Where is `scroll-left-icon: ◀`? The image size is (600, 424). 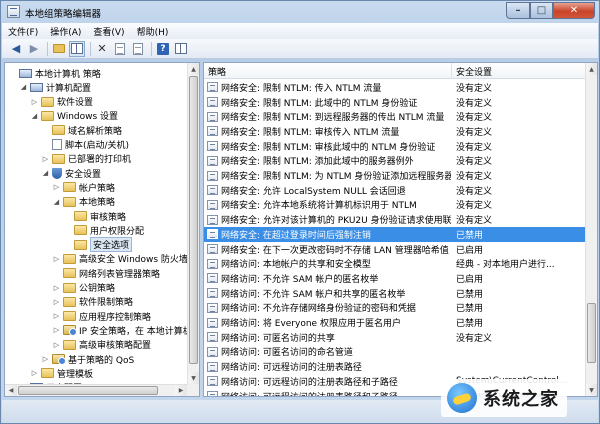 scroll-left-icon: ◀ is located at coordinates (11, 390).